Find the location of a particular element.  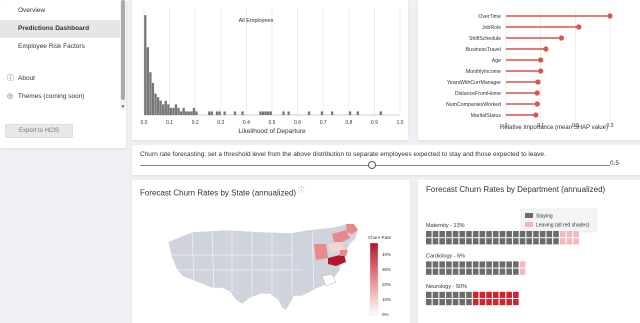

legend-tick: 10% is located at coordinates (386, 299).